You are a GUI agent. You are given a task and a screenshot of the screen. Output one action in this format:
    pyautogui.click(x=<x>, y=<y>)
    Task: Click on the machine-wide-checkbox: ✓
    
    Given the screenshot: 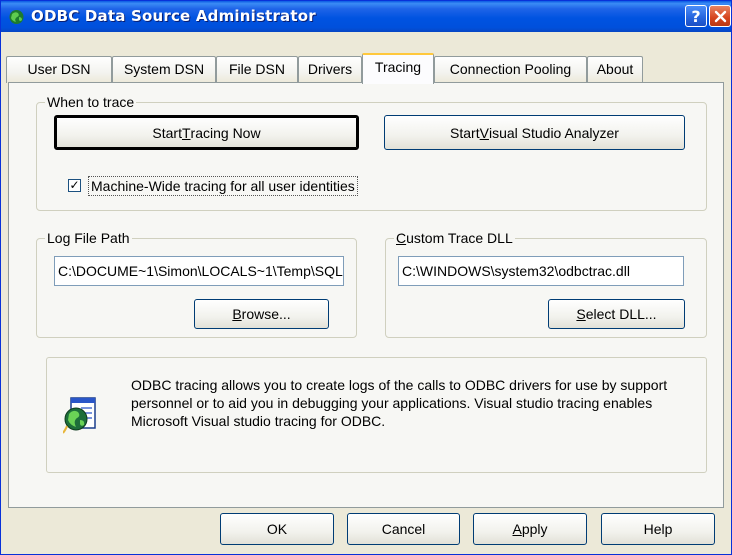 What is the action you would take?
    pyautogui.click(x=74, y=185)
    